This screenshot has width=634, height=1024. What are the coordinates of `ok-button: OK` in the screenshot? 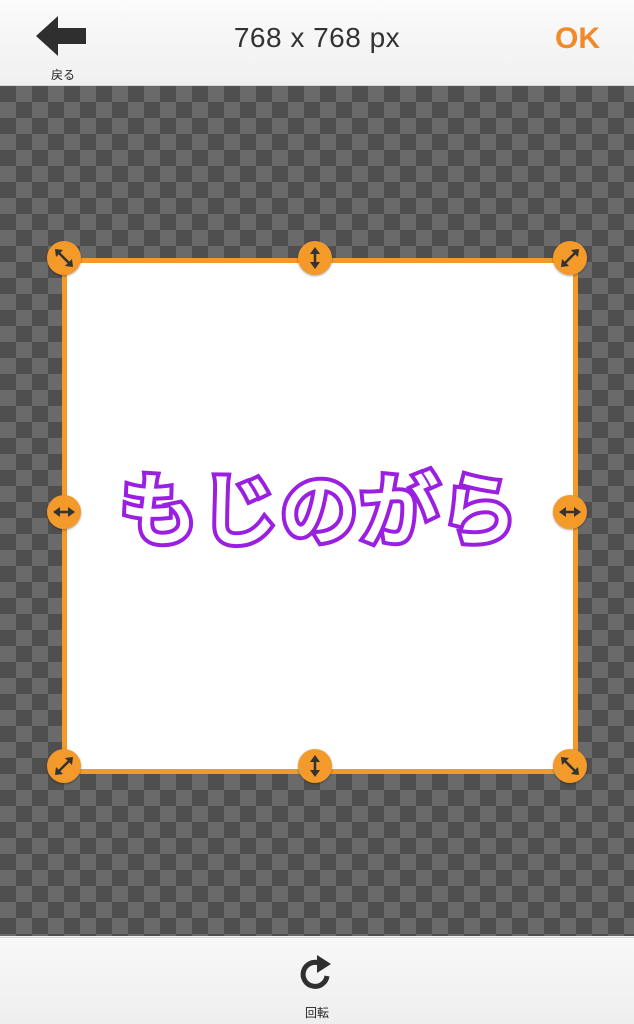 It's located at (577, 39).